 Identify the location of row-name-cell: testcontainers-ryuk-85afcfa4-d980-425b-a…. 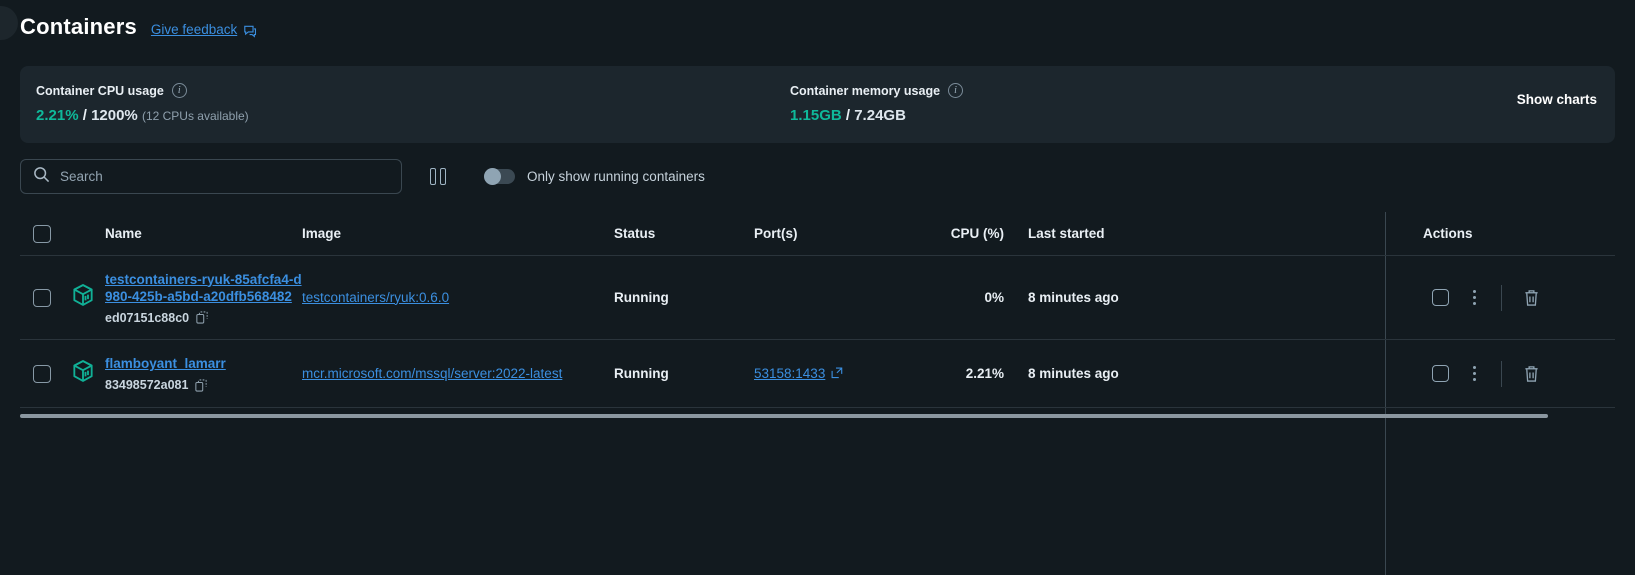
(203, 298).